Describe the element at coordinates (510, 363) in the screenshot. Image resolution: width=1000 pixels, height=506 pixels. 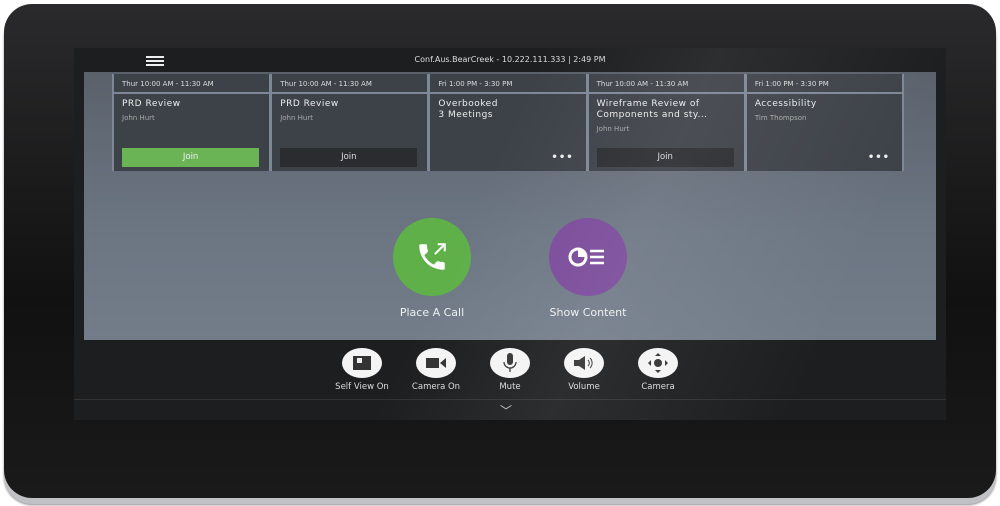
I see `microphone-icon` at that location.